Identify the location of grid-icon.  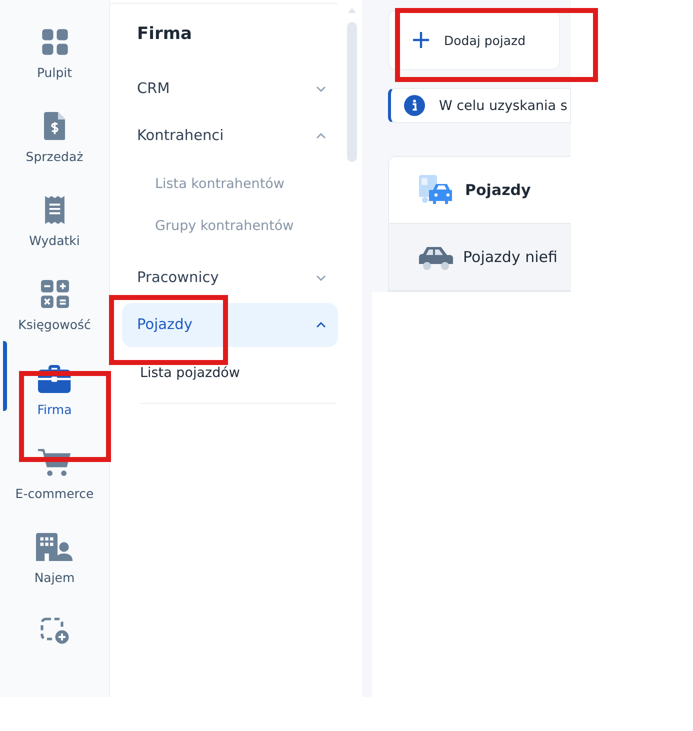
(54, 42).